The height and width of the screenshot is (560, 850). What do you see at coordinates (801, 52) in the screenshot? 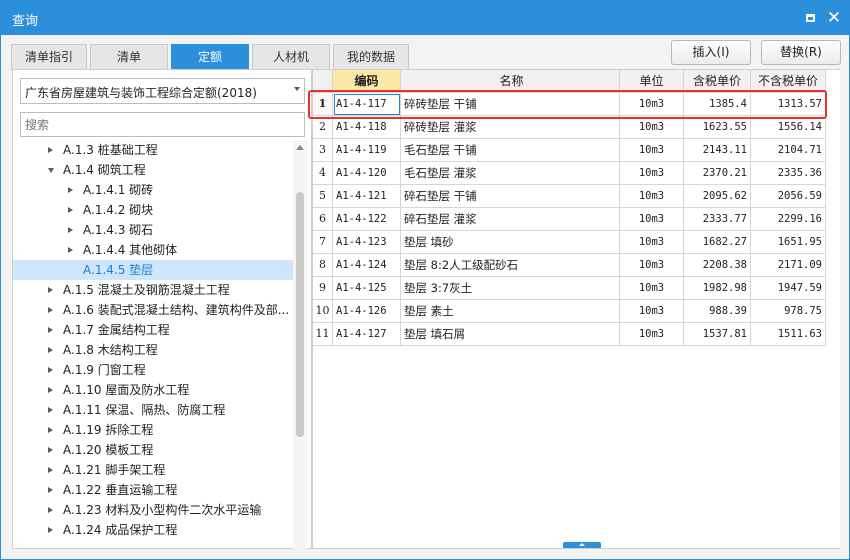
I see `replace-button: 替换(R)` at bounding box center [801, 52].